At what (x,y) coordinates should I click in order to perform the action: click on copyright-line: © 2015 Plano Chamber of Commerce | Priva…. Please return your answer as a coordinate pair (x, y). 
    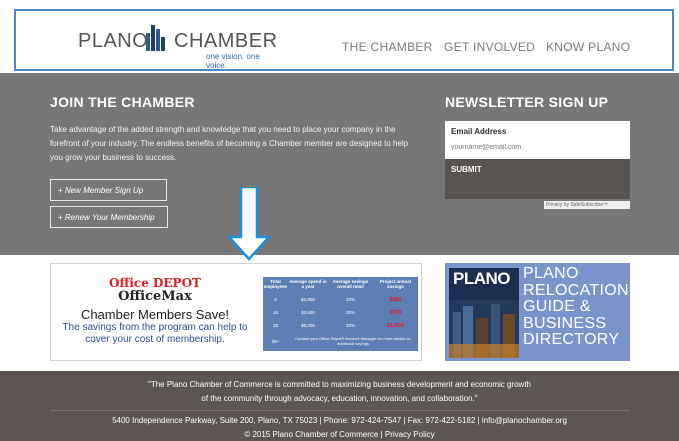
    Looking at the image, I should click on (339, 434).